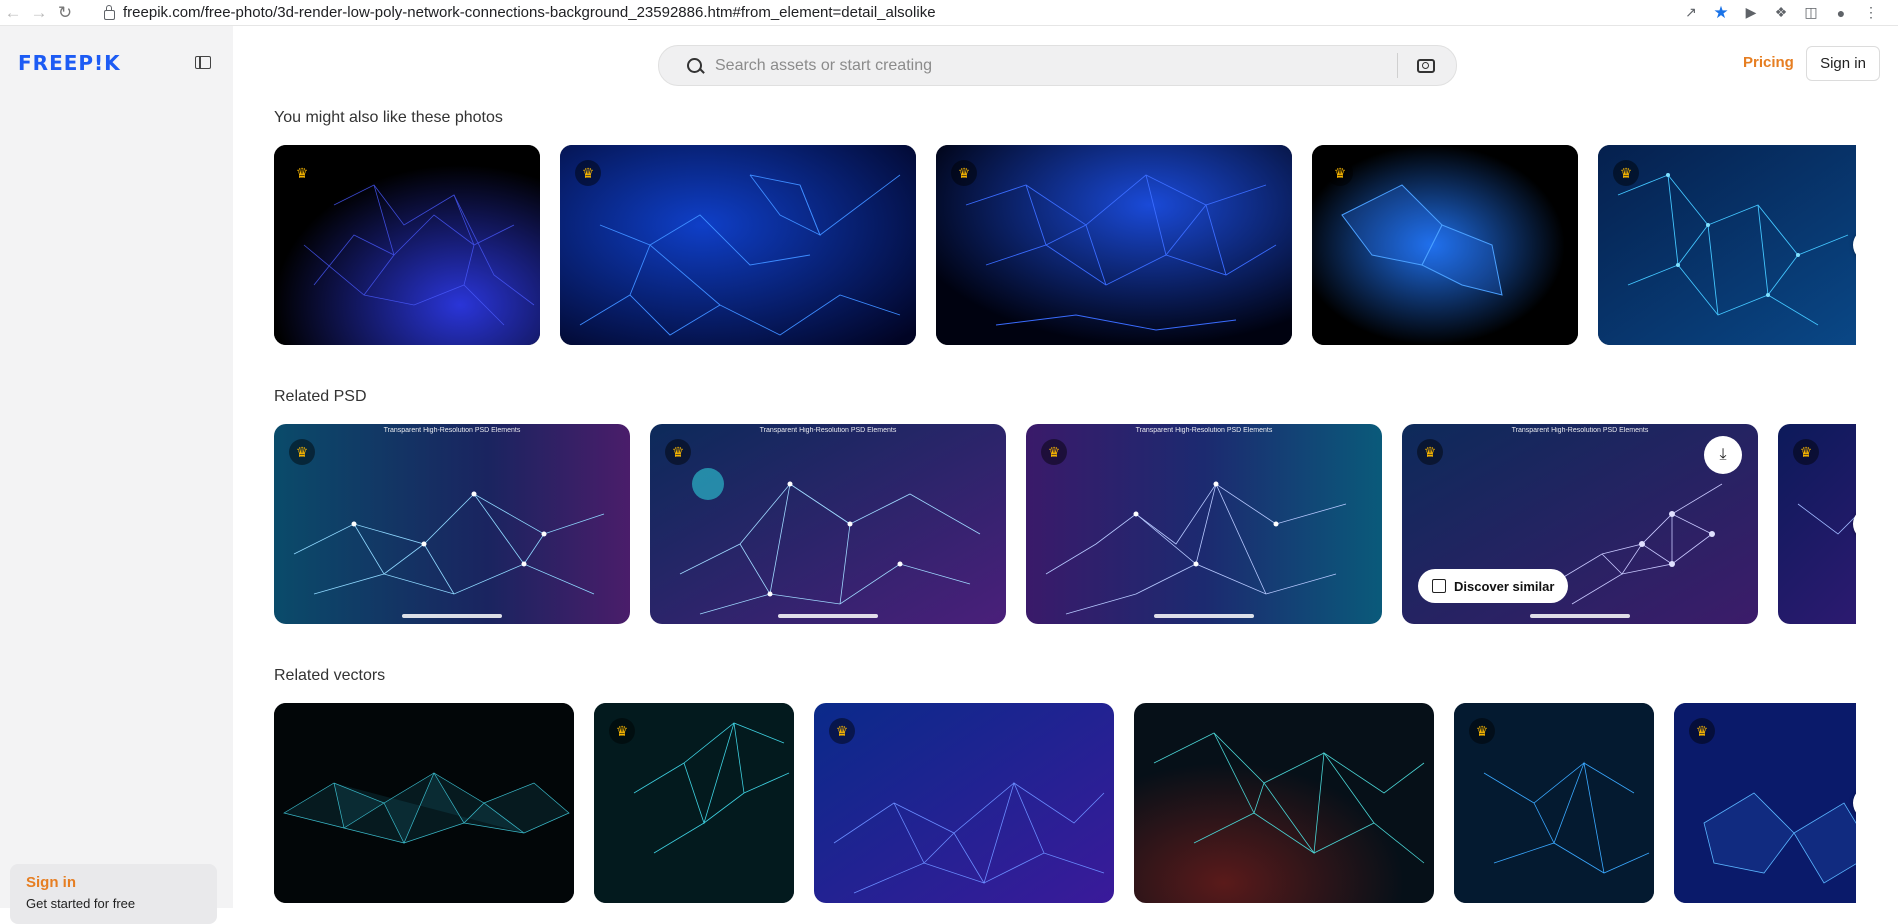  I want to click on photo-card-2: ♛, so click(738, 245).